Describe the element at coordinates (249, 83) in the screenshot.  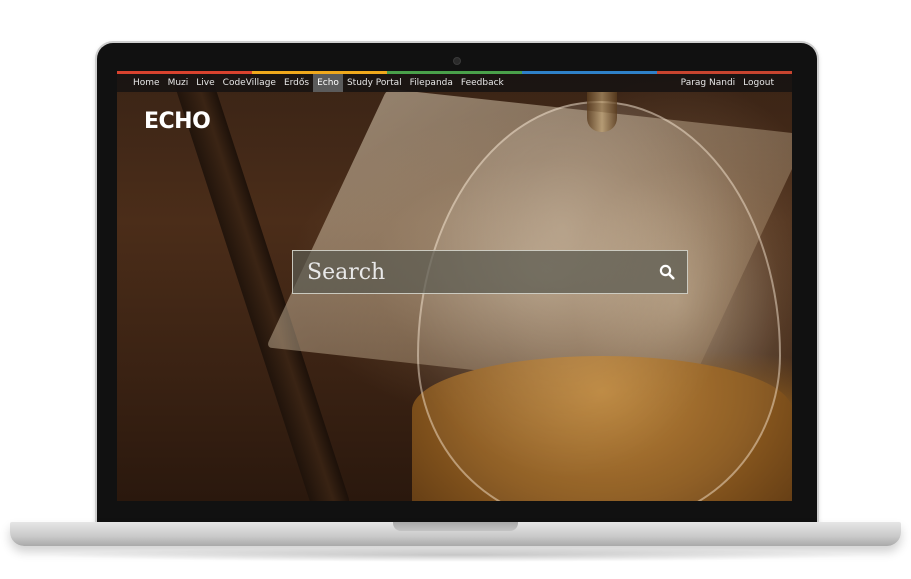
I see `nav-codevillage: CodeVillage` at that location.